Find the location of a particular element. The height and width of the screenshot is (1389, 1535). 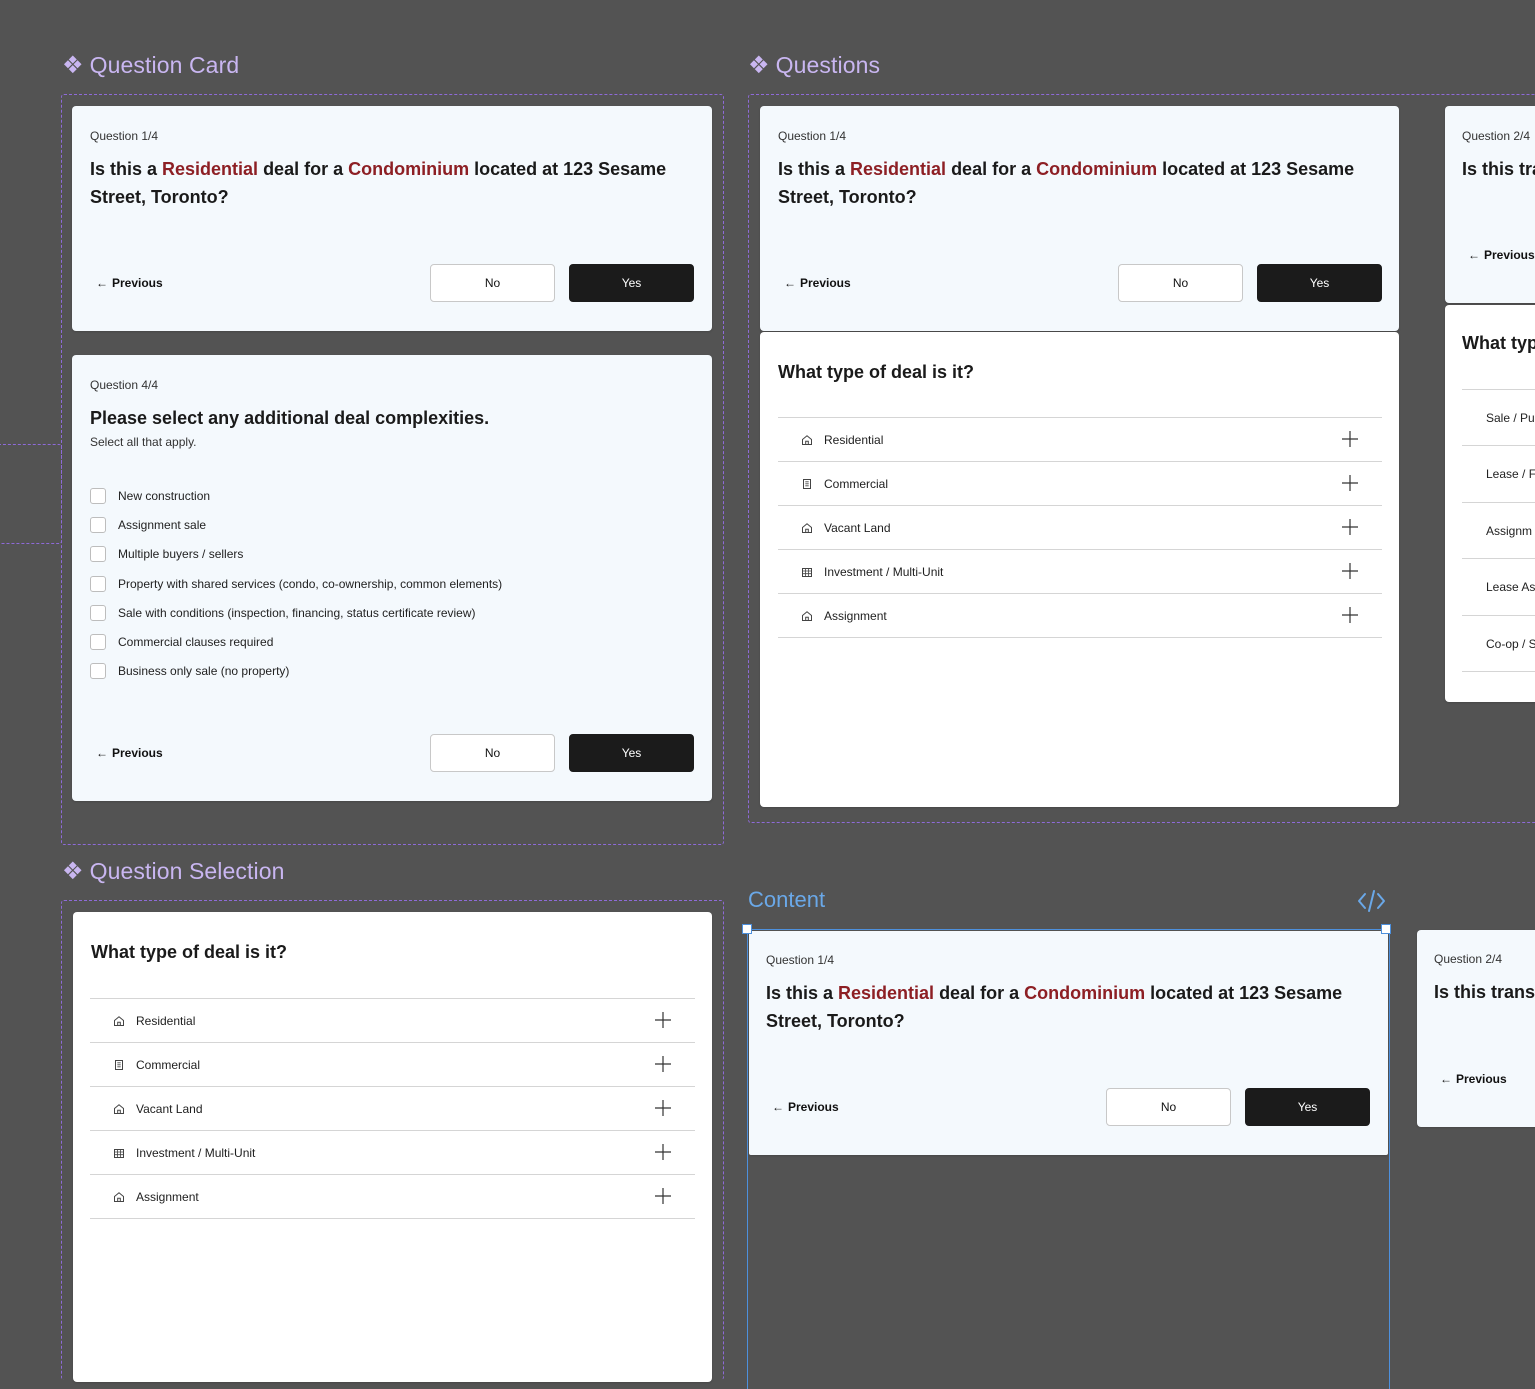

section-title-question-selection: ❖ Question Selection is located at coordinates (173, 871).